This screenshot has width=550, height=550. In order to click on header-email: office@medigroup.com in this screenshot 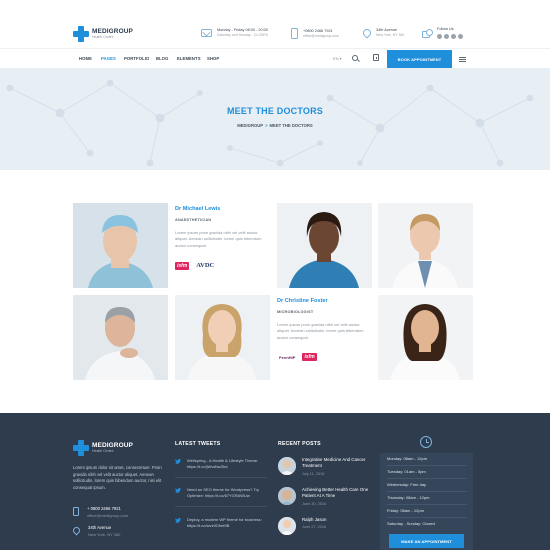, I will do `click(321, 36)`.